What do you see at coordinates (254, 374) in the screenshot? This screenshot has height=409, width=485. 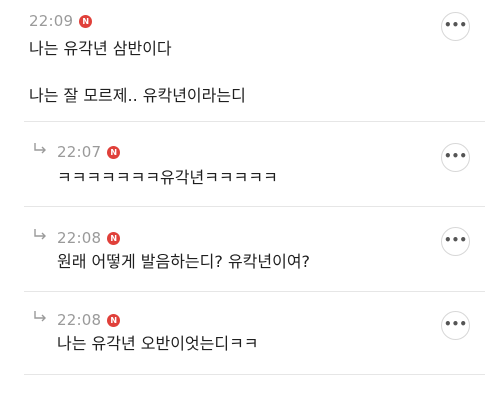 I see `divider` at bounding box center [254, 374].